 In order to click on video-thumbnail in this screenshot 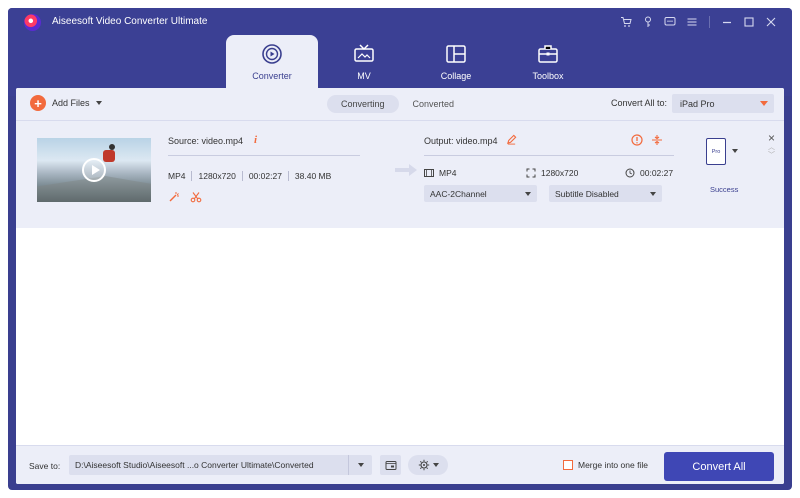, I will do `click(94, 170)`.